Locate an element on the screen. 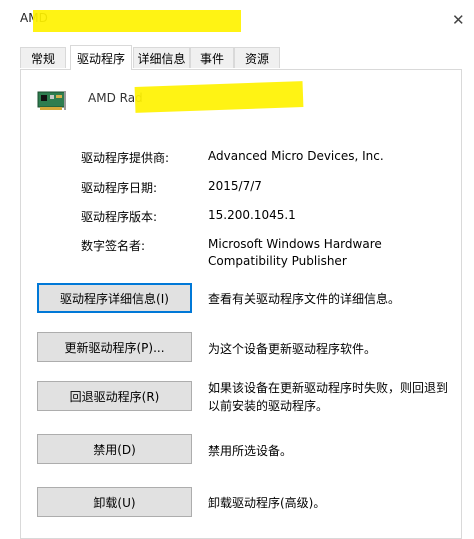  date-value: 2015/7/7 is located at coordinates (235, 186).